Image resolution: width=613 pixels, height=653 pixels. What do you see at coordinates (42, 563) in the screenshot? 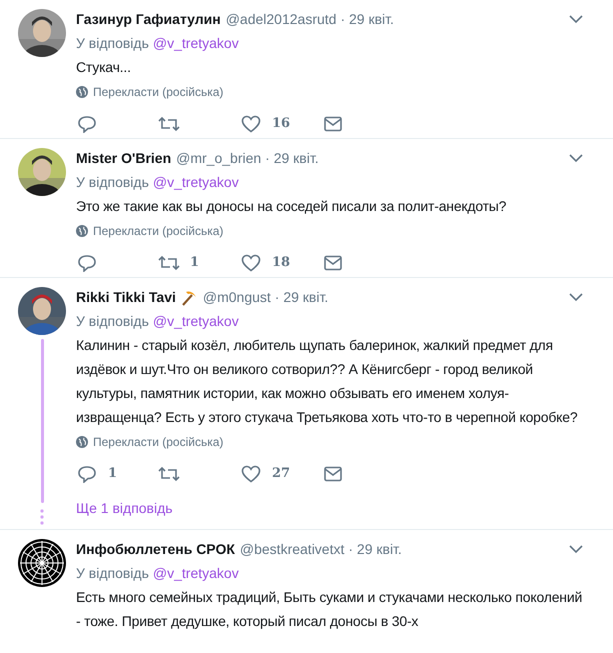
I see `web-logo-icon` at bounding box center [42, 563].